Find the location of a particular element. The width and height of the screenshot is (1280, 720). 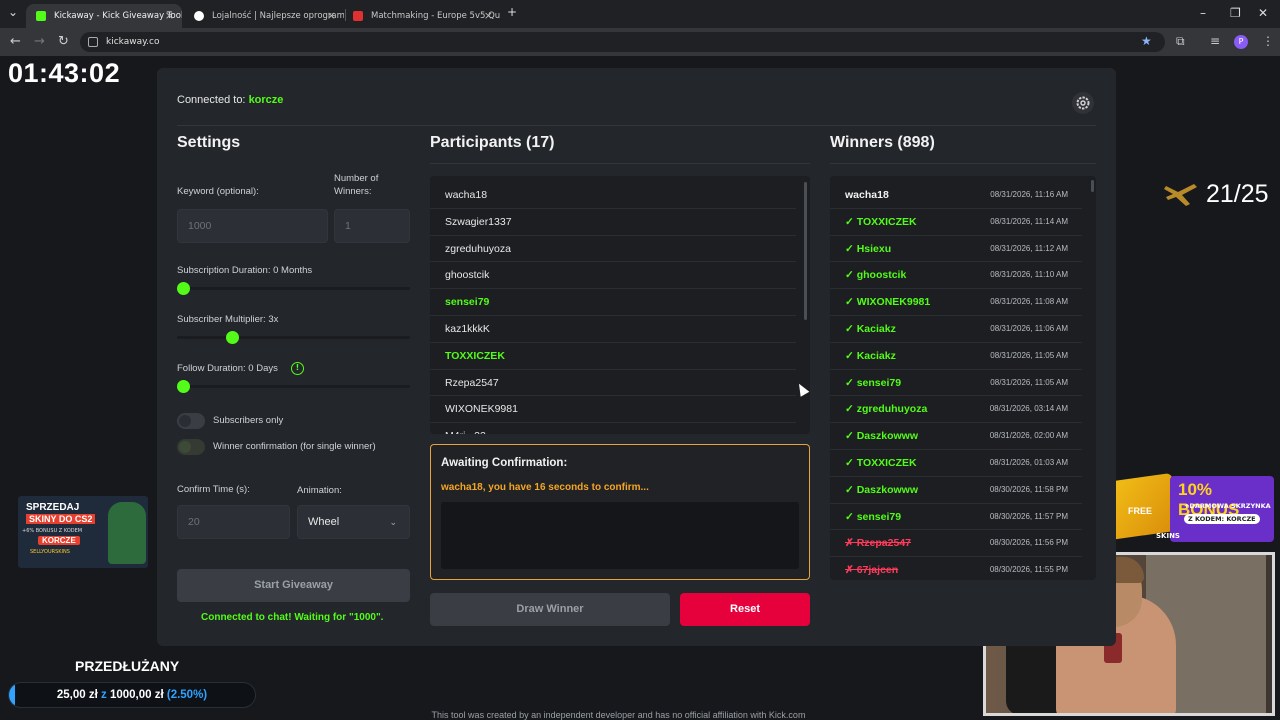

goal-separator: z is located at coordinates (103, 695).